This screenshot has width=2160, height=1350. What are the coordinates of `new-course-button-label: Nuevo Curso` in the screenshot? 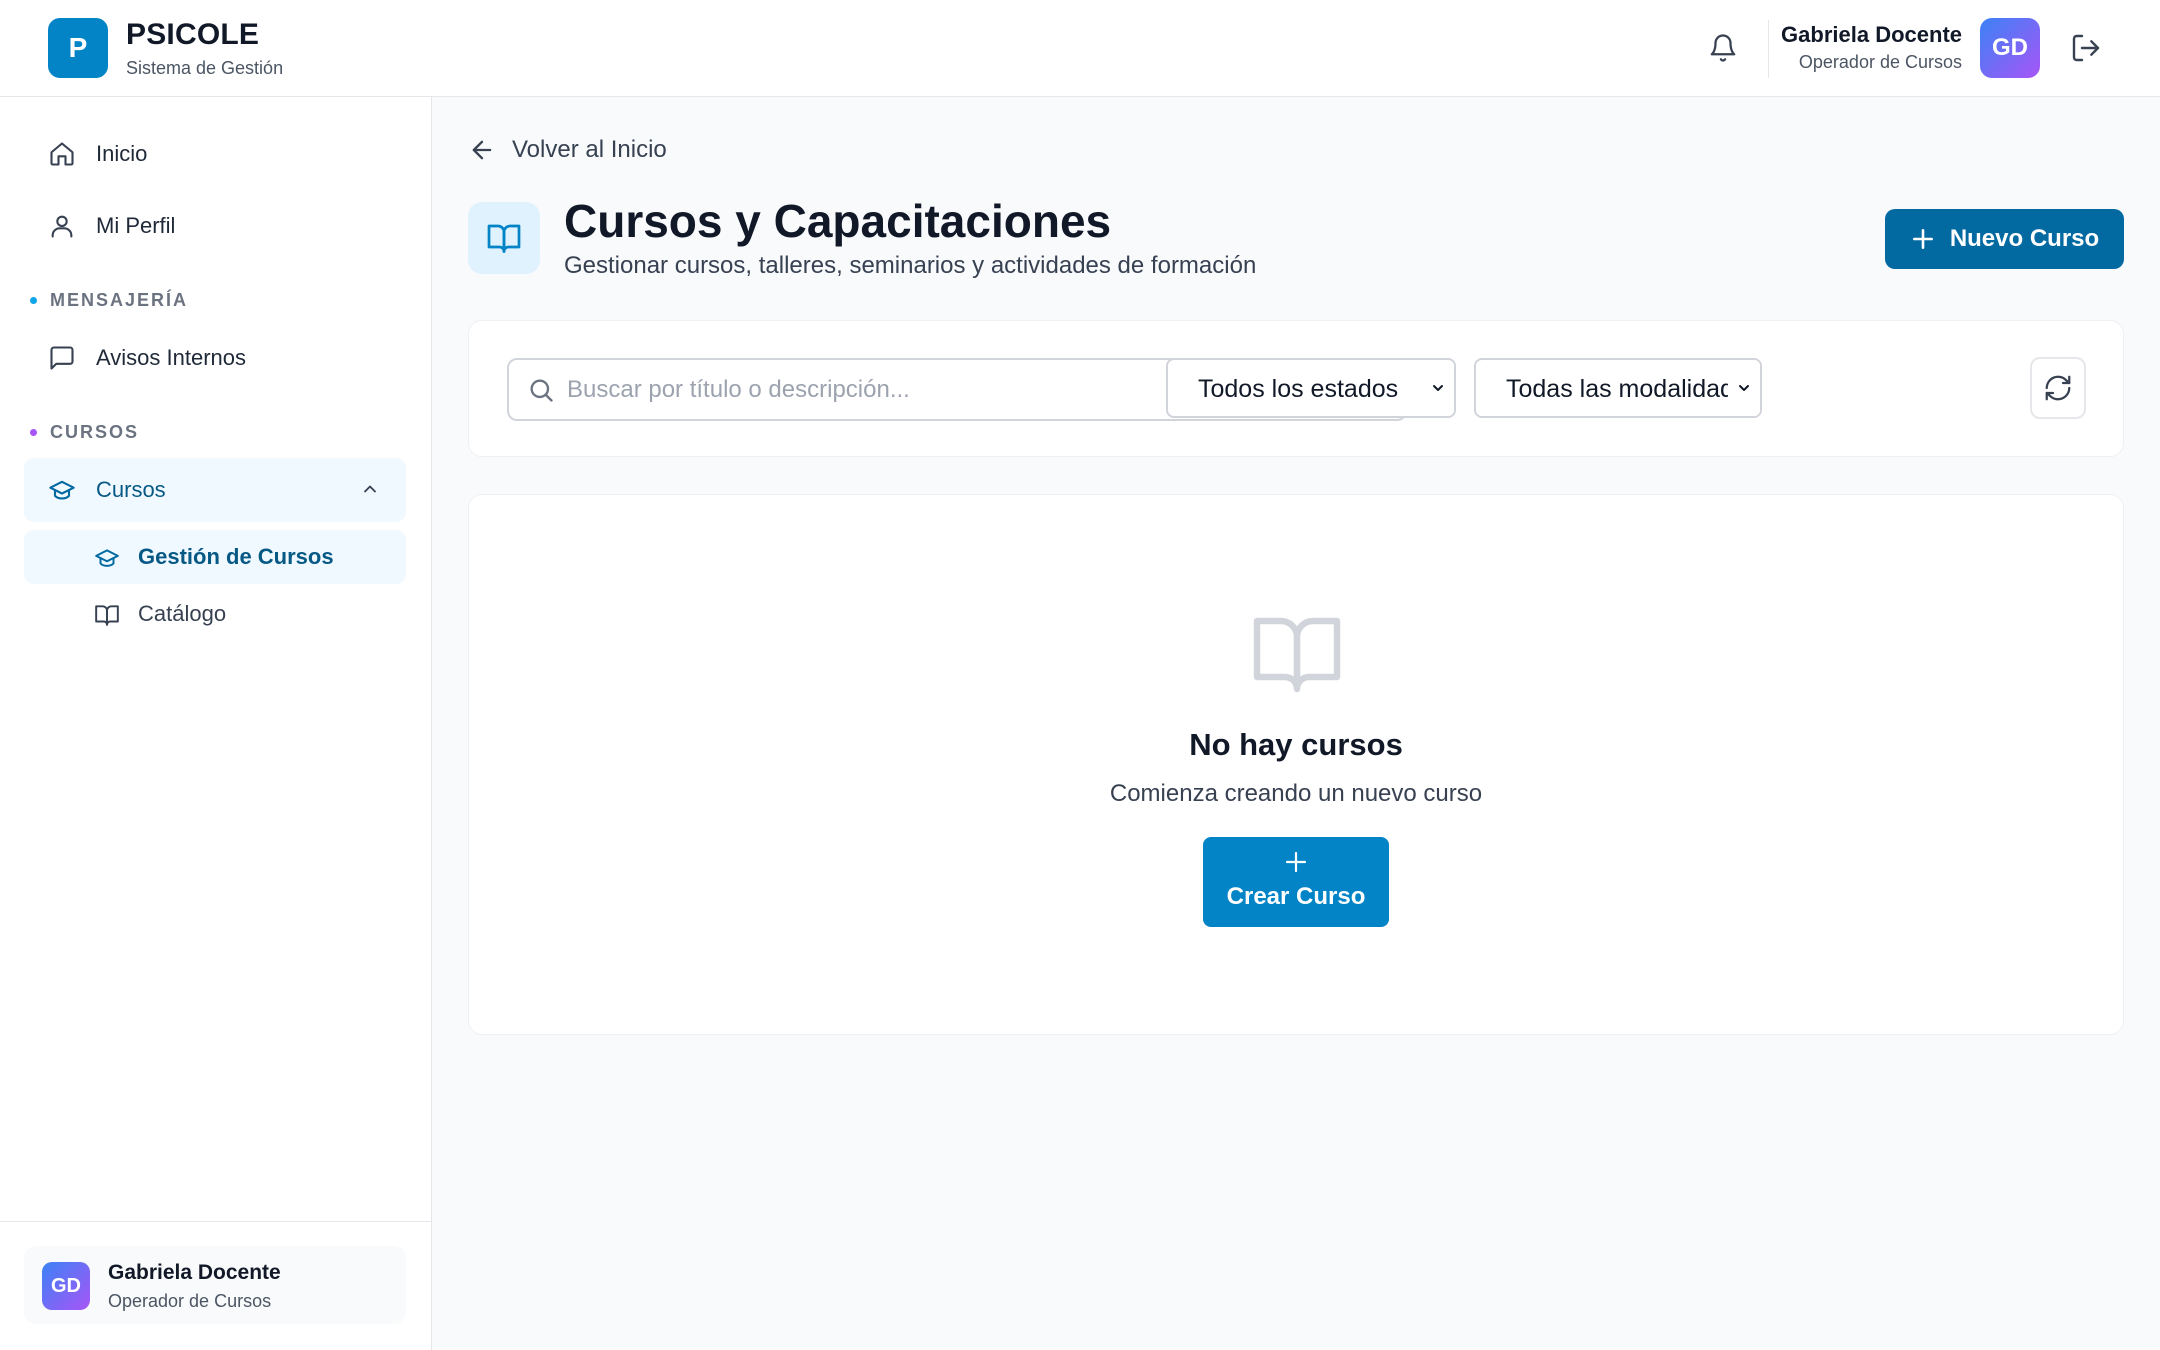 It's located at (2024, 238).